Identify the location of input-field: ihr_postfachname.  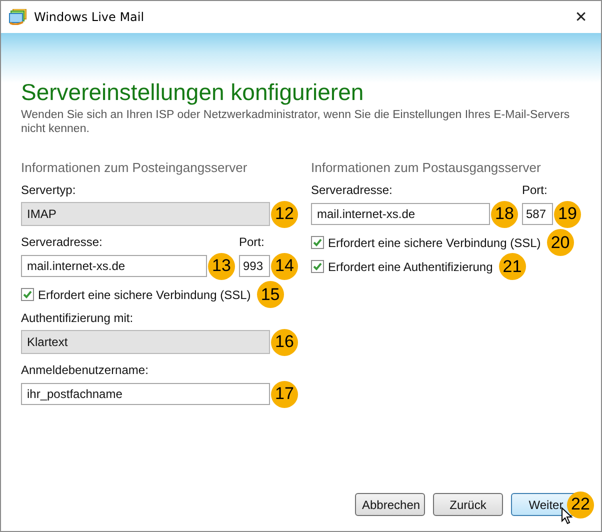
(145, 394).